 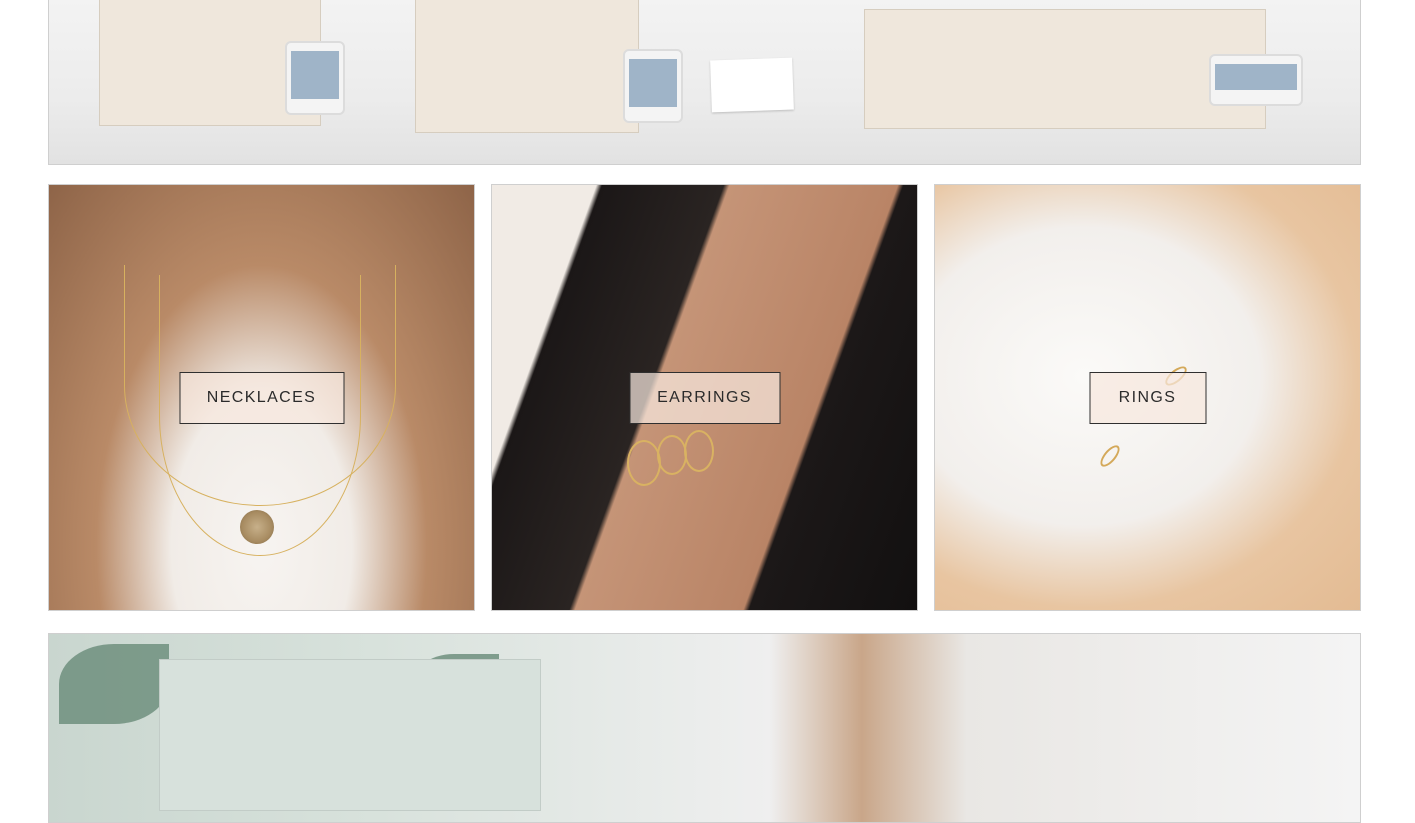 What do you see at coordinates (1110, 456) in the screenshot?
I see `ring-icon` at bounding box center [1110, 456].